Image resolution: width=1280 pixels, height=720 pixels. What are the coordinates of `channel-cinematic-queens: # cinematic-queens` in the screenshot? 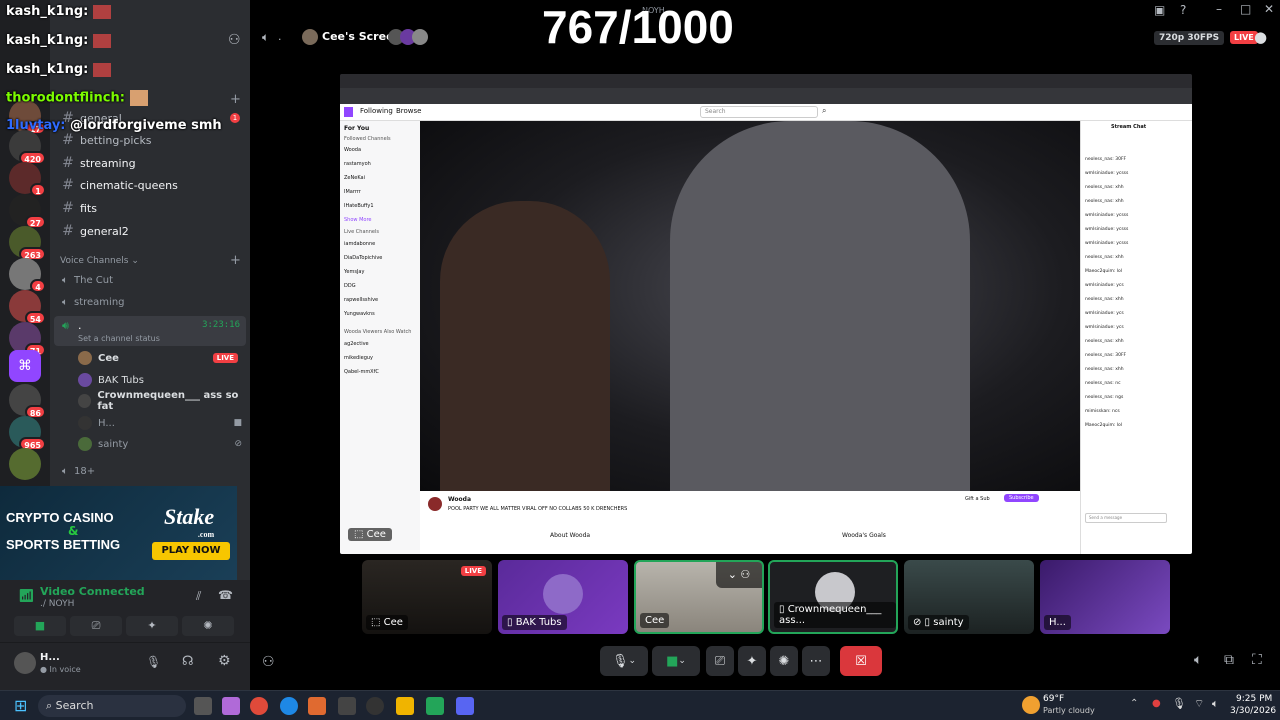 It's located at (151, 185).